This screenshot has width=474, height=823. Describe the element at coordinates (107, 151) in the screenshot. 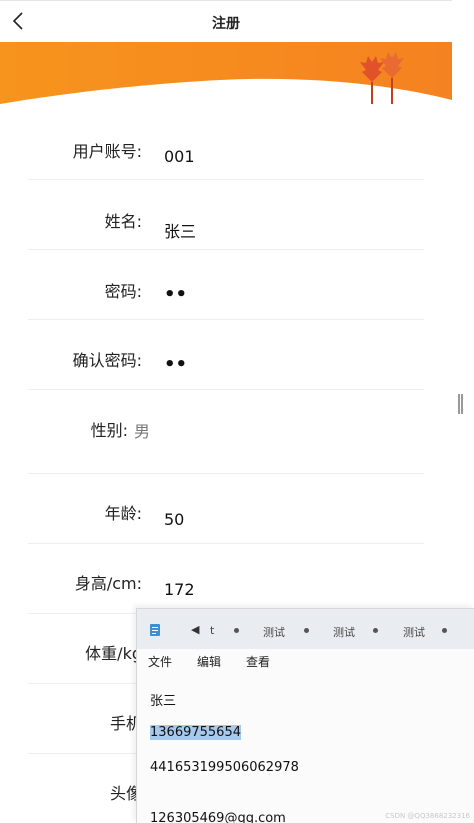

I see `account-label: 用户账号:` at that location.